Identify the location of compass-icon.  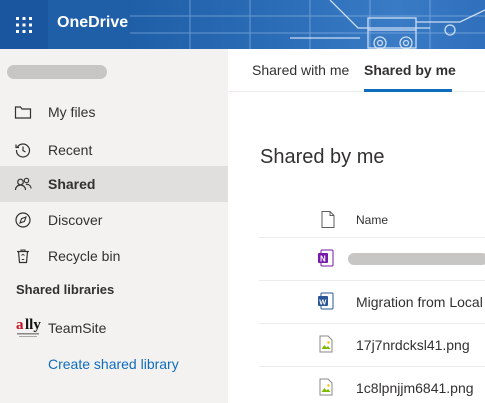
(23, 220).